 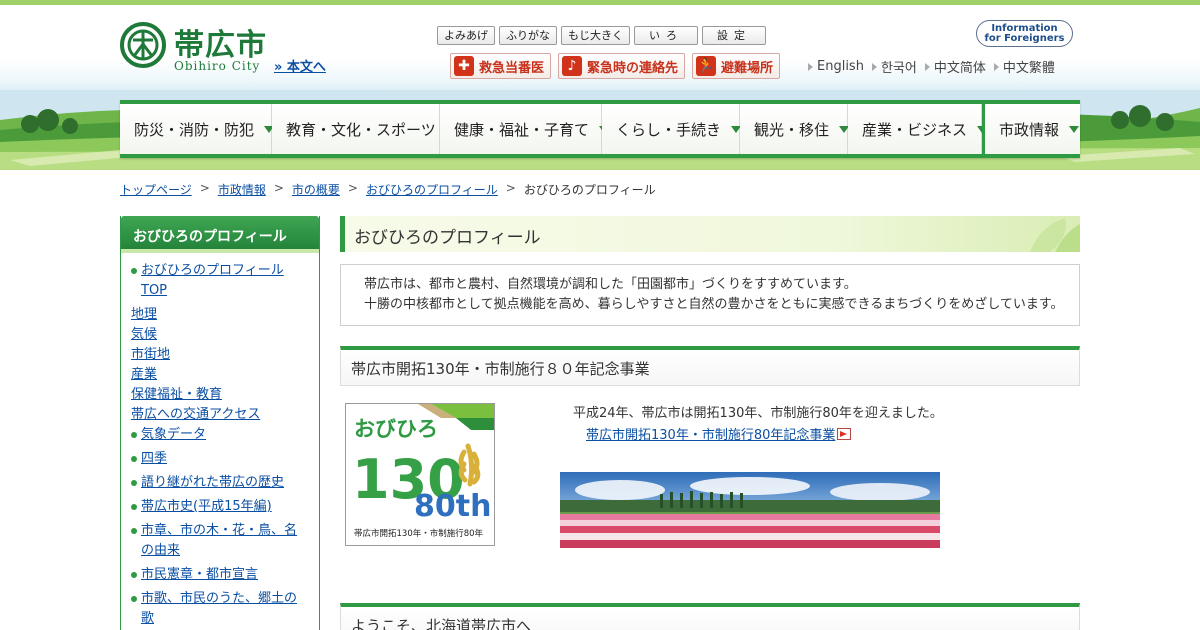 I want to click on anniversary-text: 平成24年、帯広市は開拓130年、市制施行80年を迎えました。, so click(x=758, y=413).